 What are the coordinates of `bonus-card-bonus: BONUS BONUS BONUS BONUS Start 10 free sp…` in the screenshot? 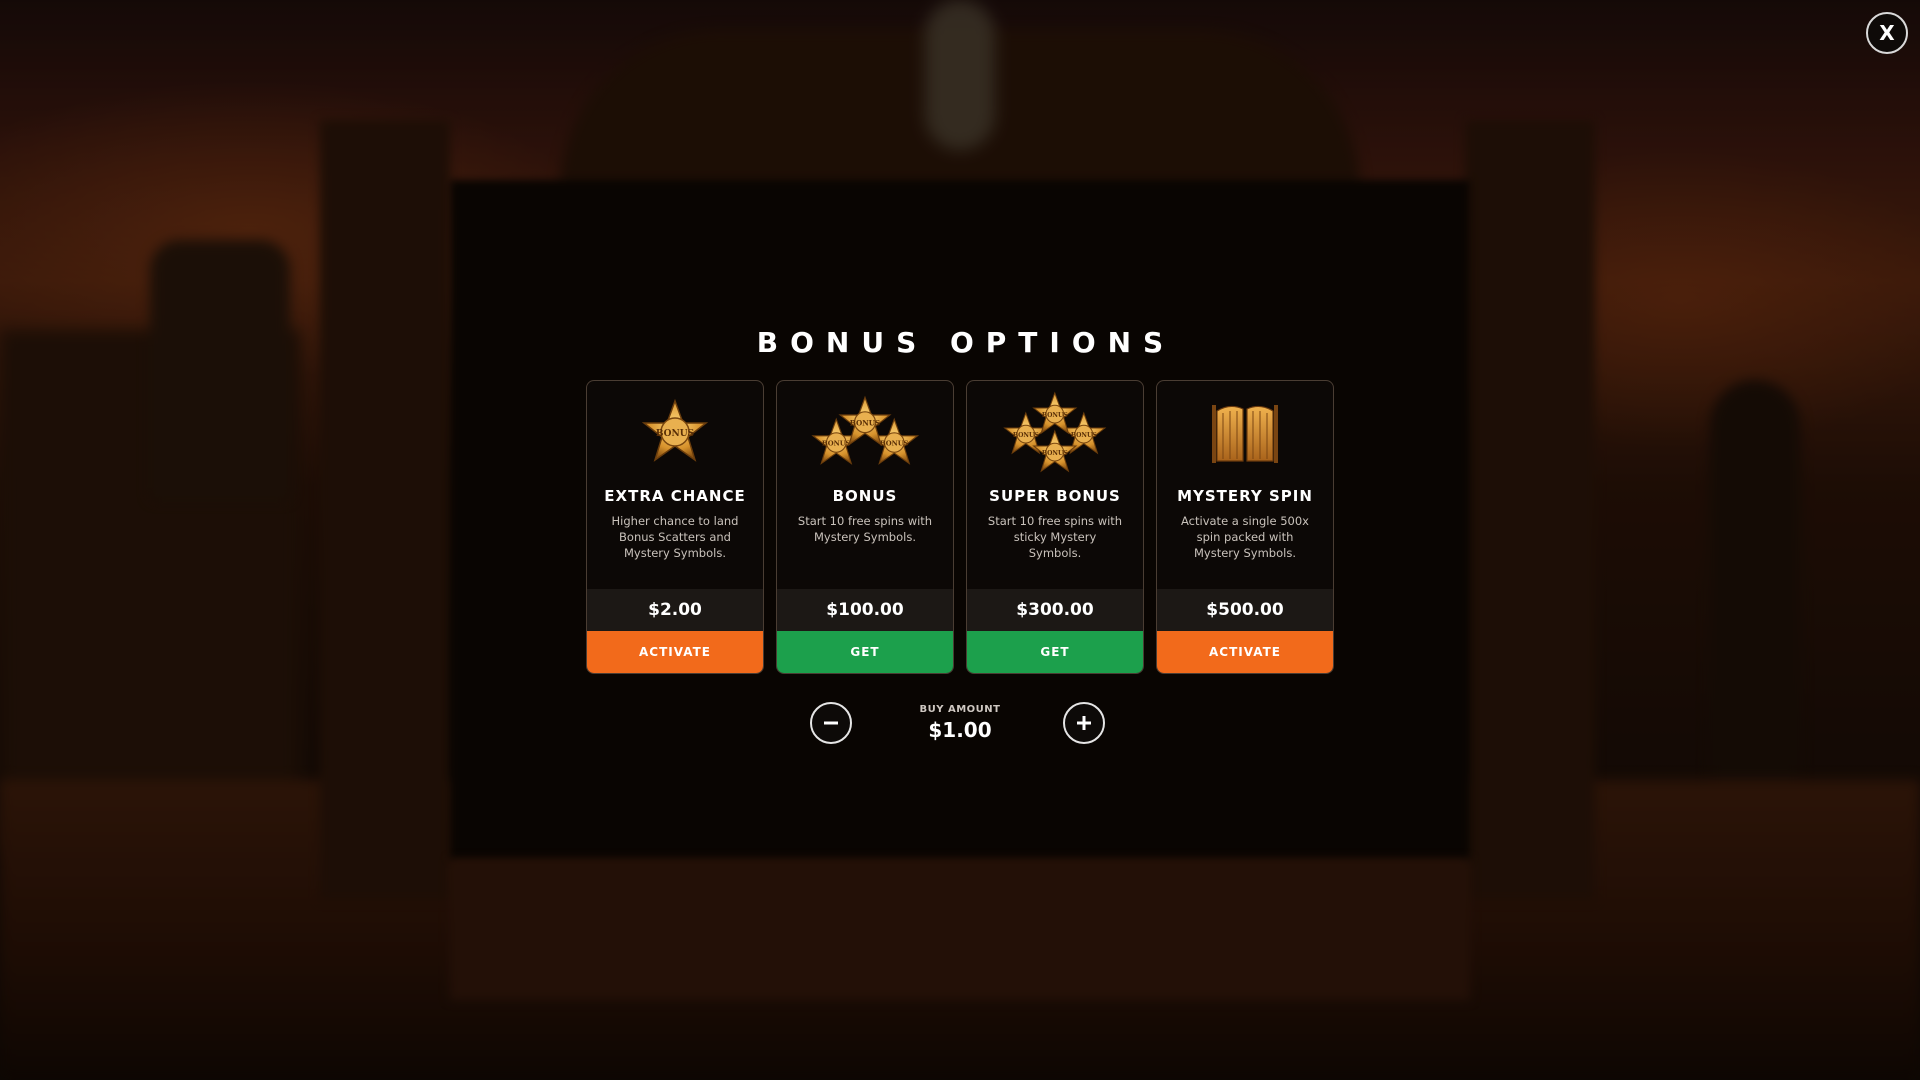 It's located at (865, 527).